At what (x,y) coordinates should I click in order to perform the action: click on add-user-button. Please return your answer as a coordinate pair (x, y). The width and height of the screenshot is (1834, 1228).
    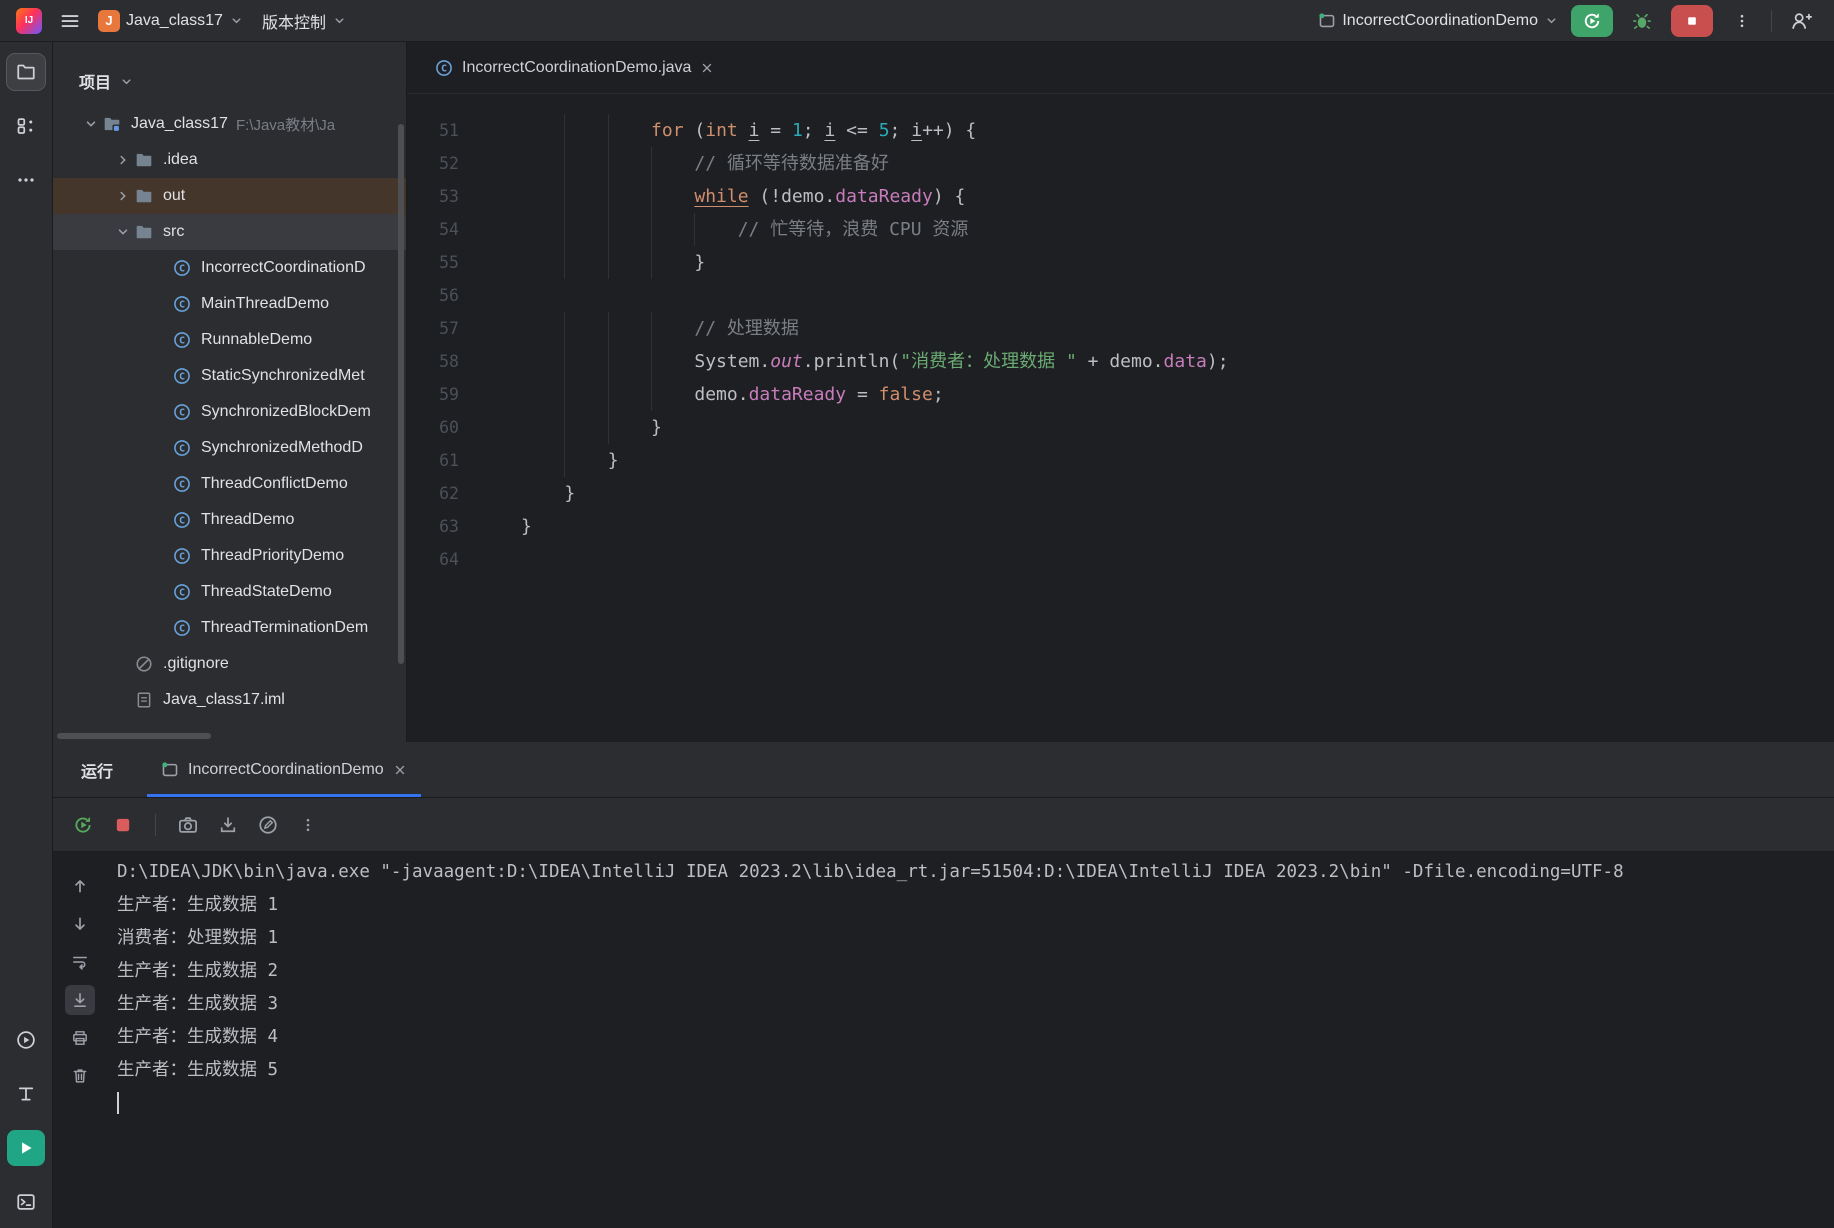
    Looking at the image, I should click on (1801, 21).